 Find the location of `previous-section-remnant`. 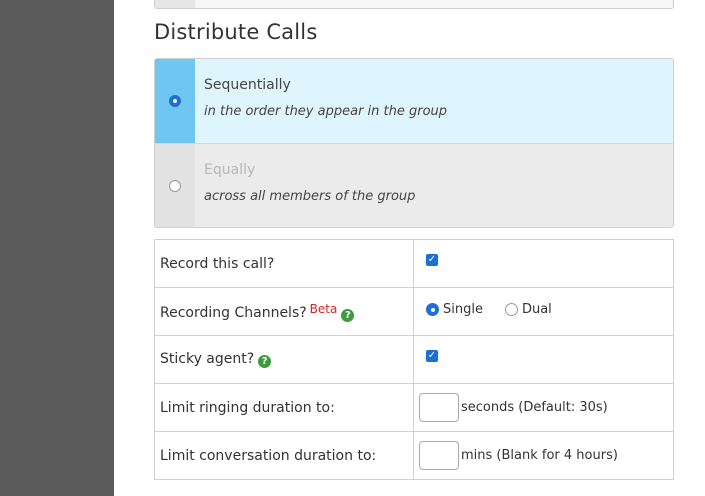

previous-section-remnant is located at coordinates (414, 4).